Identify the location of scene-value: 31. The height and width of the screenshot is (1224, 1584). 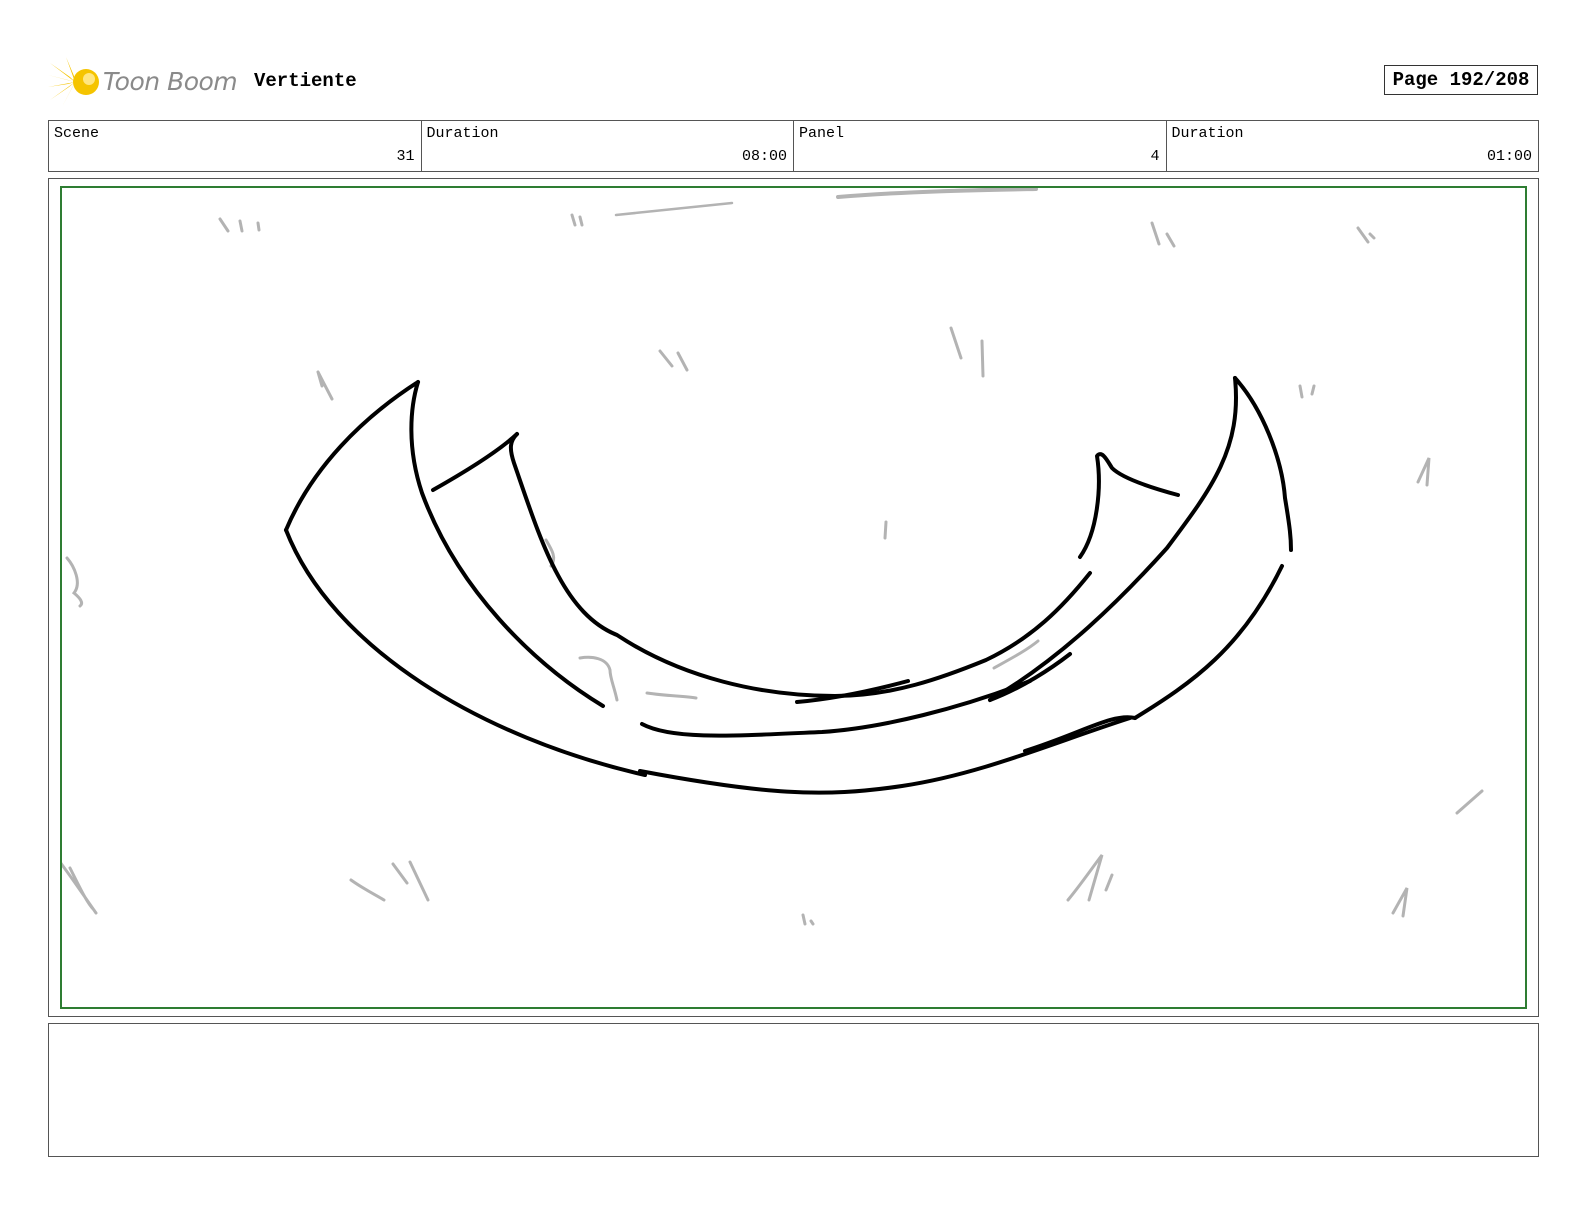
(405, 156).